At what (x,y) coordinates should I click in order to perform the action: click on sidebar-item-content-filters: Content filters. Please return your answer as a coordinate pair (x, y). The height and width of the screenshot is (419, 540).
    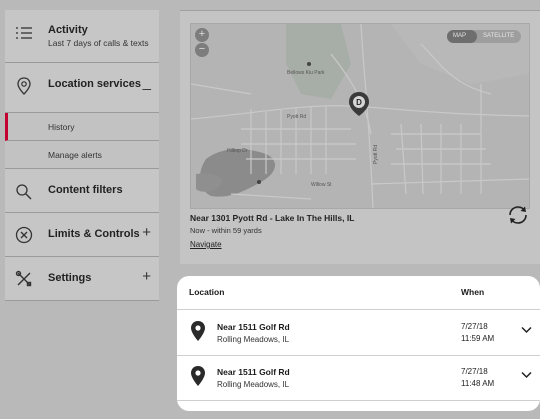
    Looking at the image, I should click on (82, 191).